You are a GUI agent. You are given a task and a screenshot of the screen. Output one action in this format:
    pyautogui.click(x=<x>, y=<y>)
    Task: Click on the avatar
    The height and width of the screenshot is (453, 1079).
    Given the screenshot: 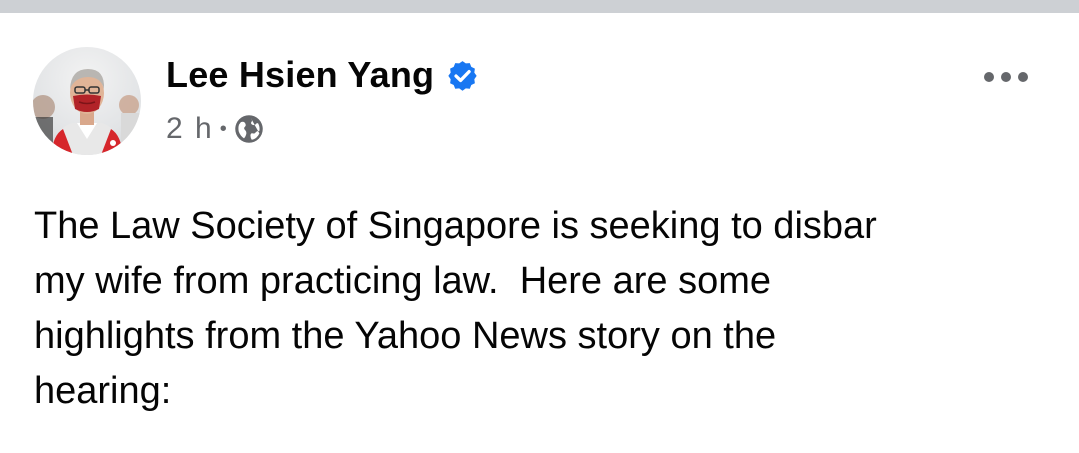 What is the action you would take?
    pyautogui.click(x=87, y=101)
    